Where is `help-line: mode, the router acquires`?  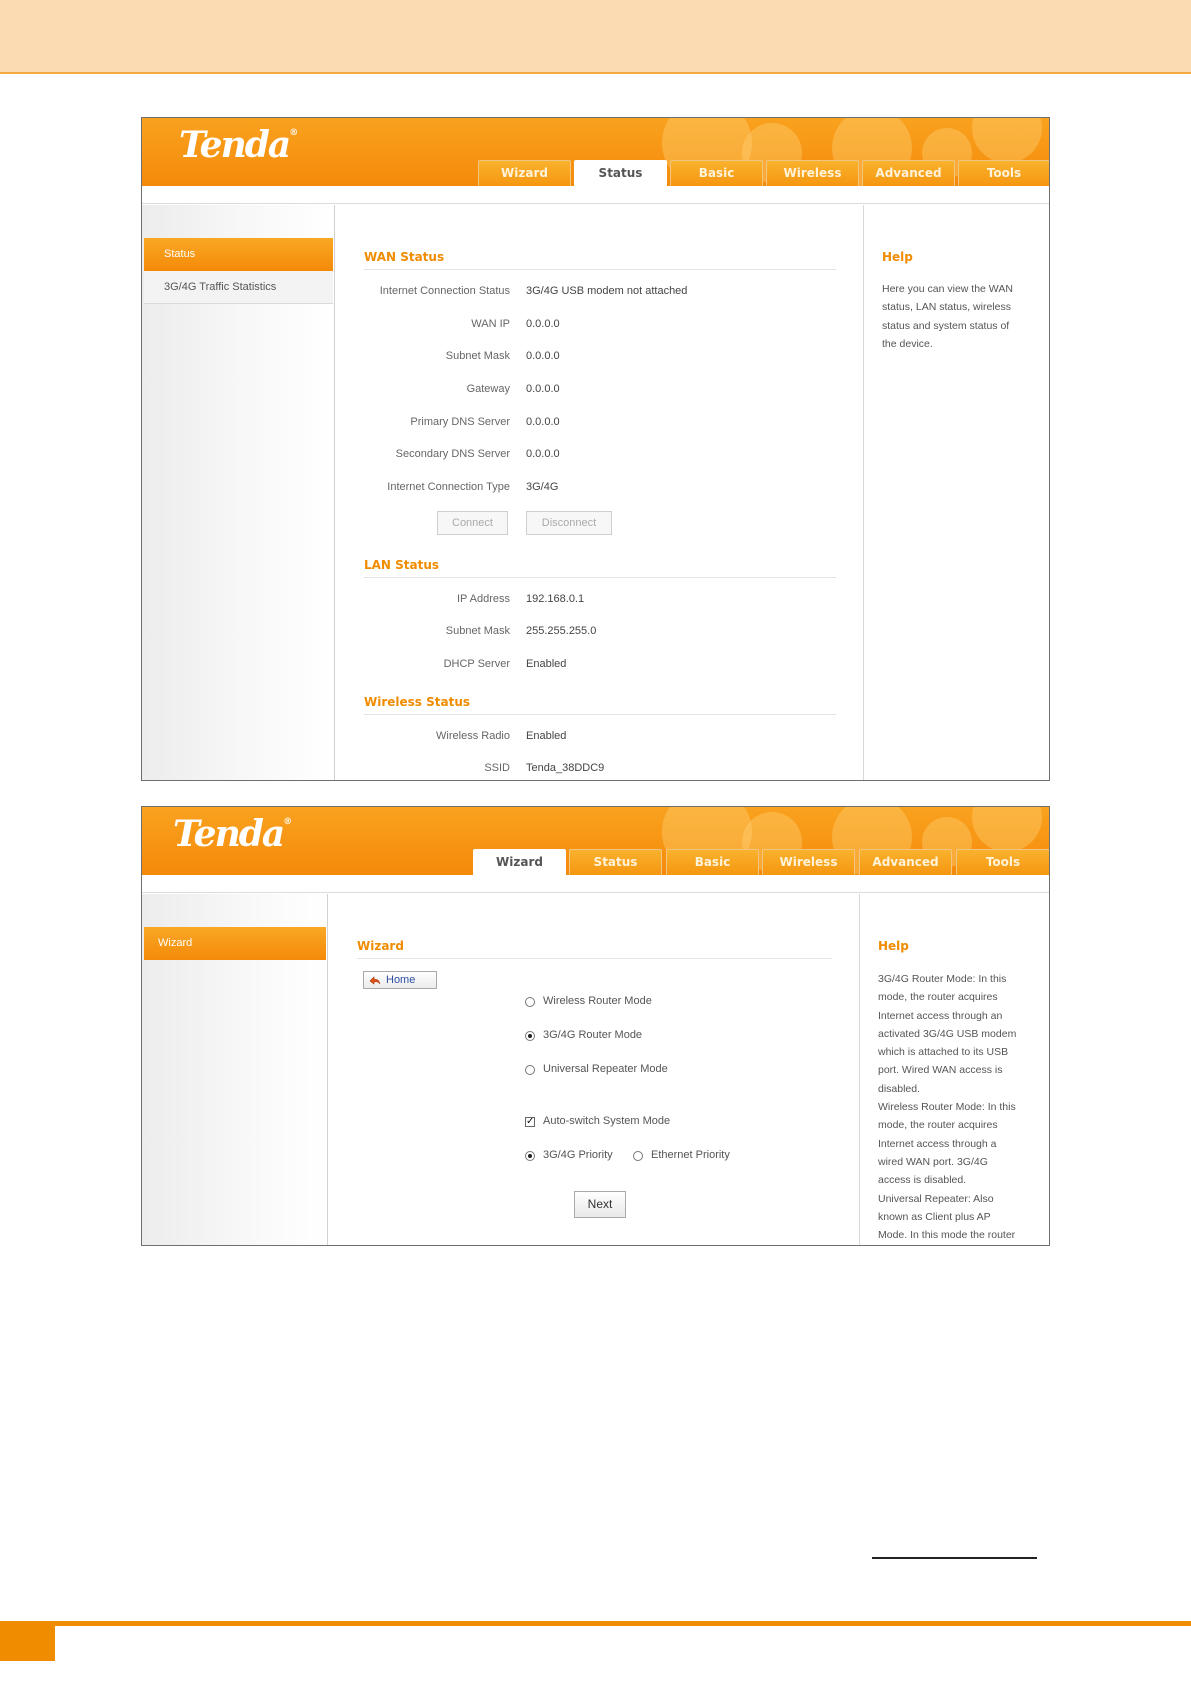 help-line: mode, the router acquires is located at coordinates (938, 1125).